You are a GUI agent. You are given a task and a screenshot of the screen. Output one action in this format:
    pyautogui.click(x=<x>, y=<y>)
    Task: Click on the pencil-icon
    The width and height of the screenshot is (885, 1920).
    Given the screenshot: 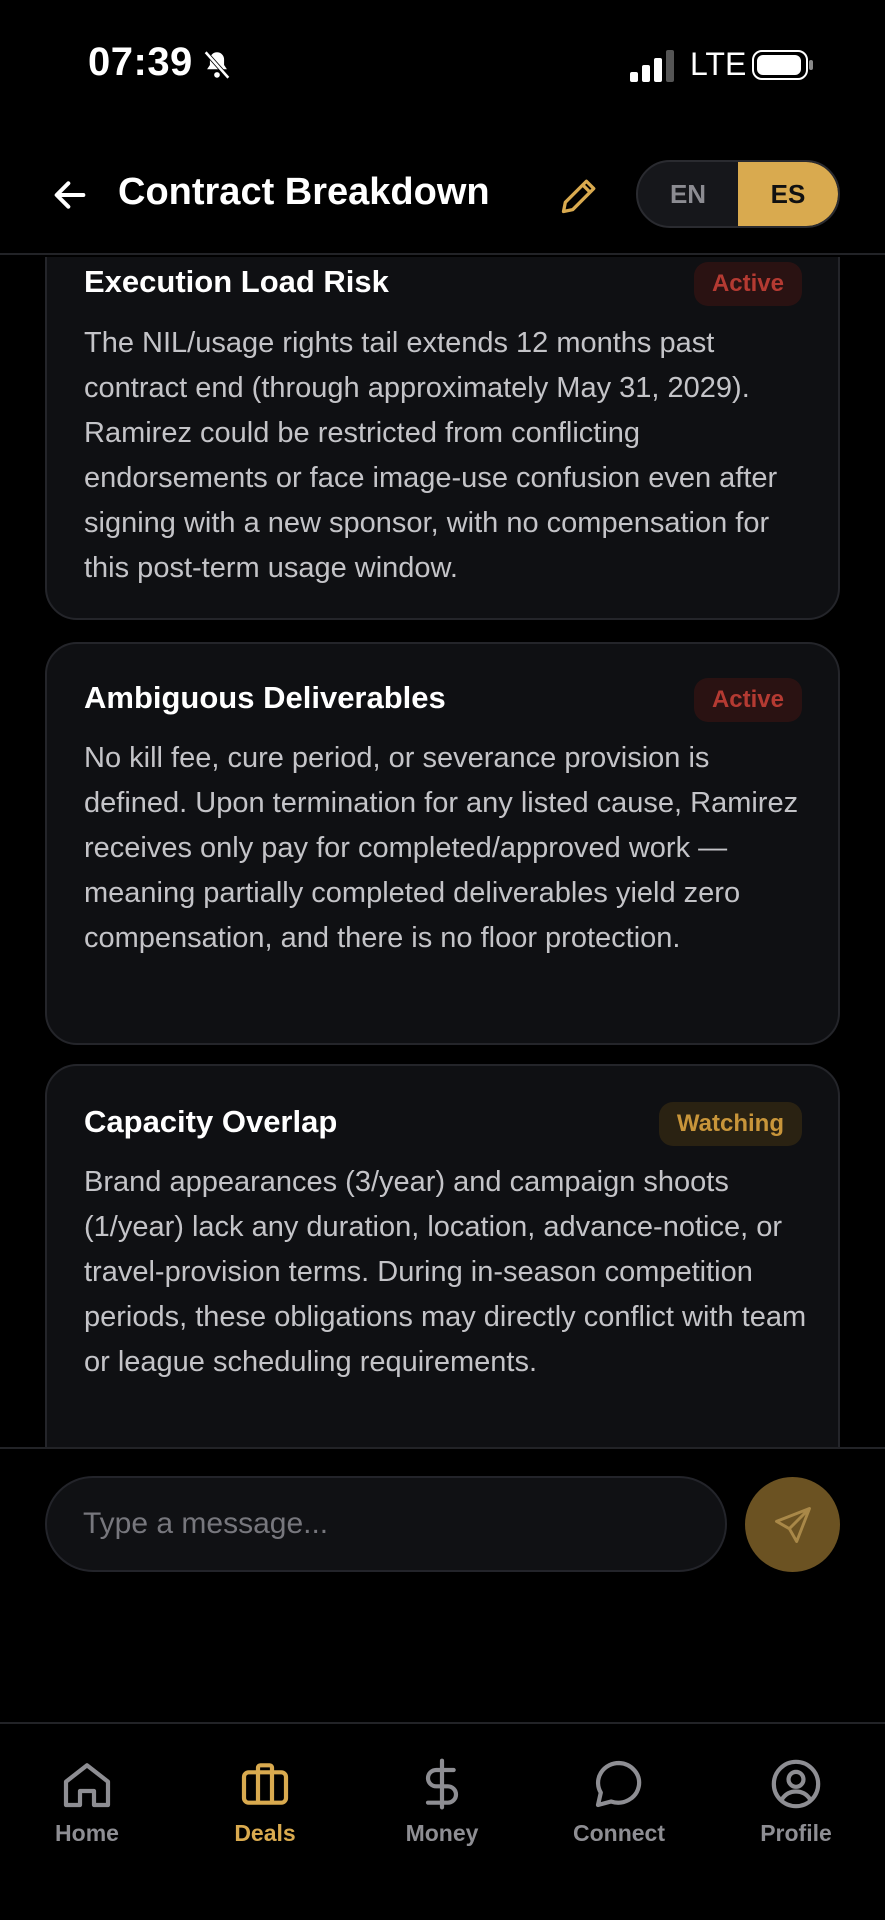 What is the action you would take?
    pyautogui.click(x=578, y=196)
    